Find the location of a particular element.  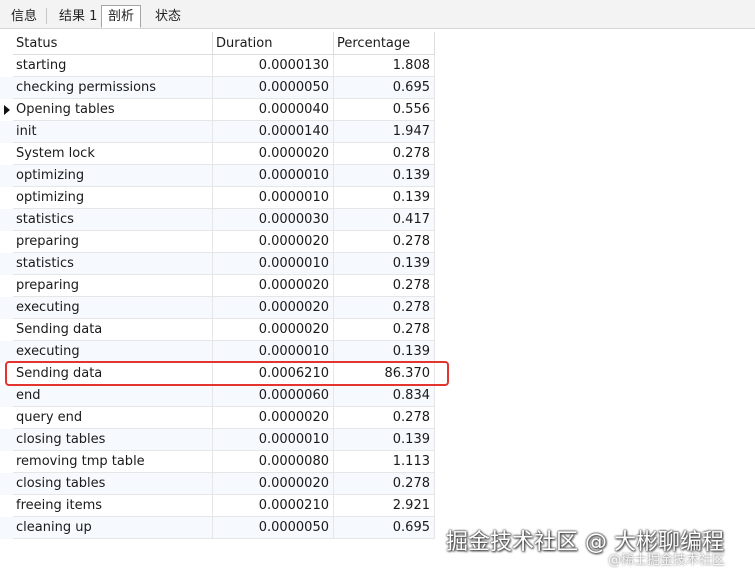

table-row: init 0.0000140 1.947 is located at coordinates (217, 132).